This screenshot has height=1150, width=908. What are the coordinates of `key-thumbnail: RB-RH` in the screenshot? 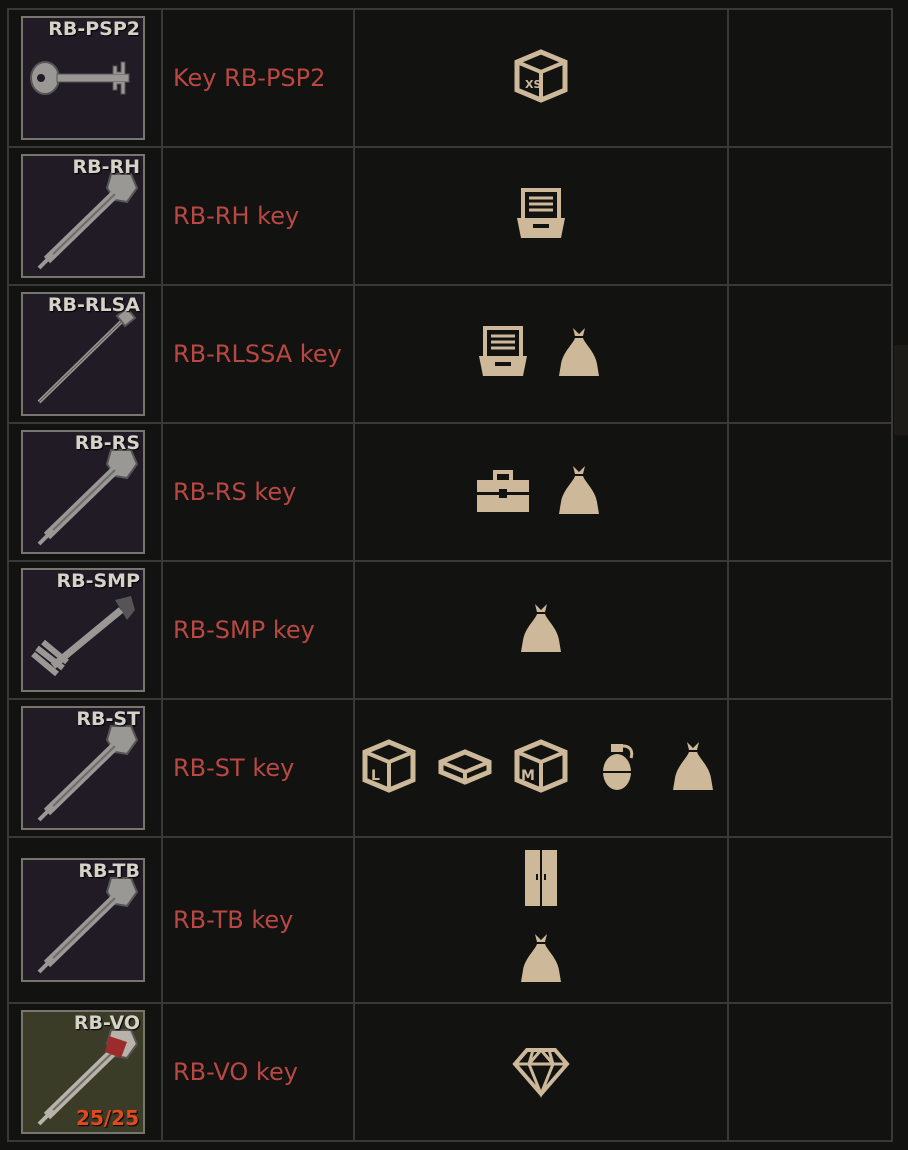 It's located at (83, 216).